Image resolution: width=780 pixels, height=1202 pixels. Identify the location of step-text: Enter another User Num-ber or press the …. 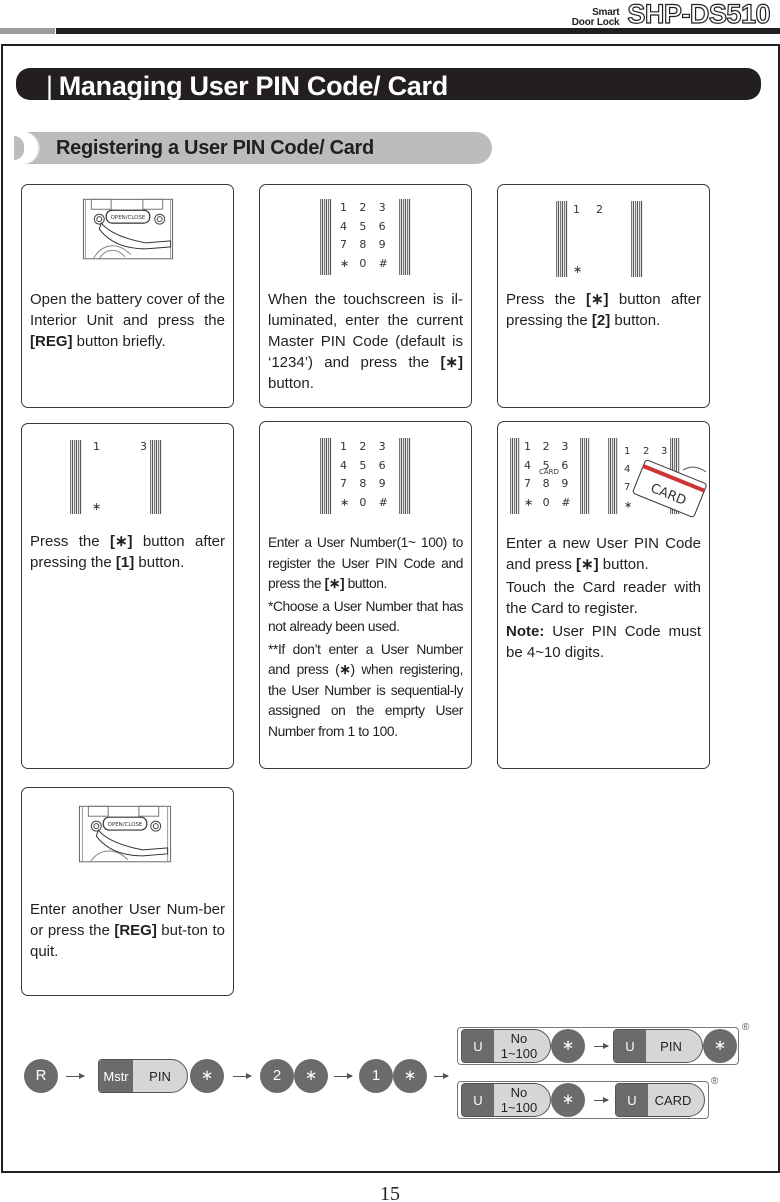
(127, 930).